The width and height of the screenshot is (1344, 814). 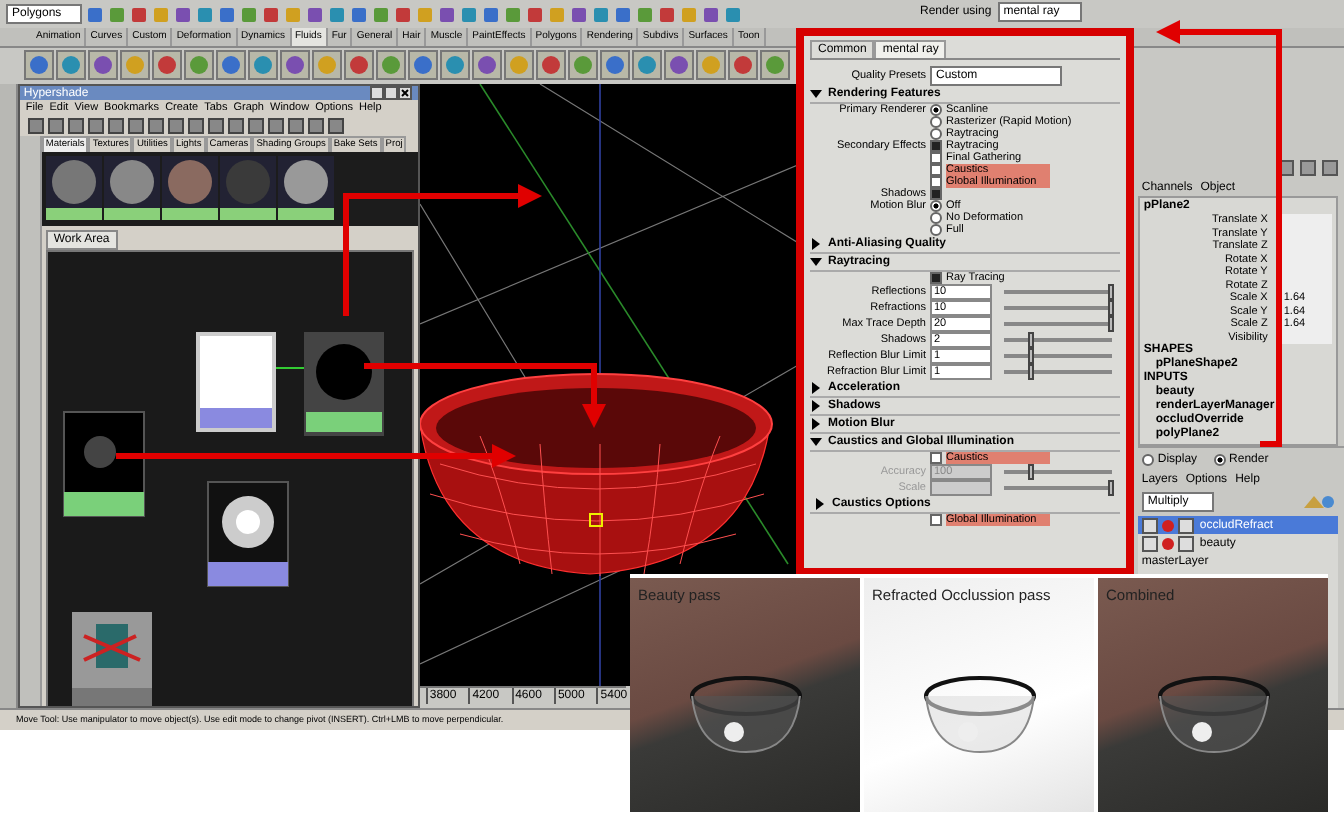 I want to click on new-layer-icon, so click(x=1318, y=502).